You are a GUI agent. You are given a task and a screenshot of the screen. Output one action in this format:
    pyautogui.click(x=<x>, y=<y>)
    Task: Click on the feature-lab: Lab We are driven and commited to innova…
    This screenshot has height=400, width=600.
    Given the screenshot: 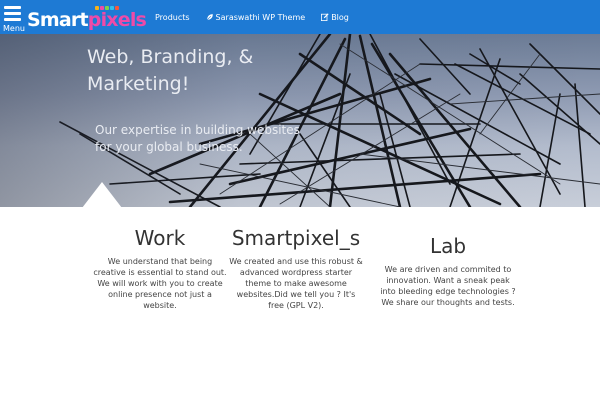 What is the action you would take?
    pyautogui.click(x=448, y=271)
    